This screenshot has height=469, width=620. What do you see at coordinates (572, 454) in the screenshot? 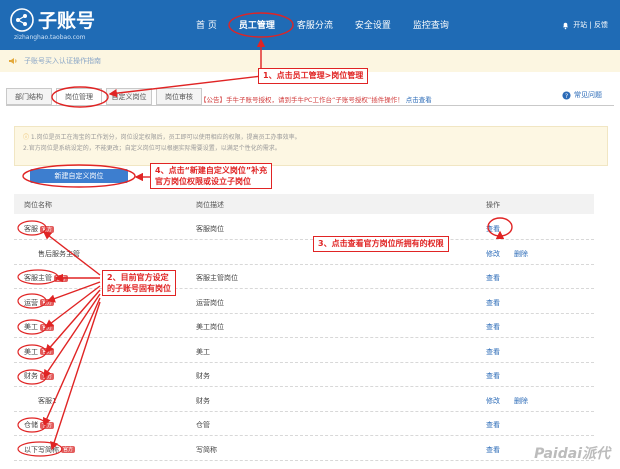
I see `watermark: Paidai派代` at bounding box center [572, 454].